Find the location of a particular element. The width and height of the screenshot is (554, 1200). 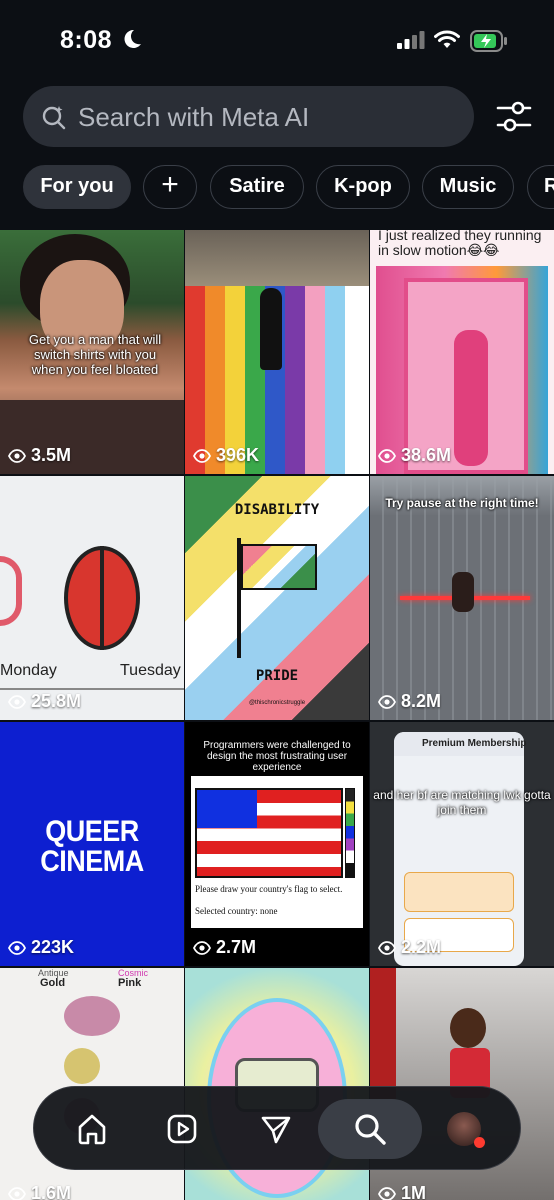

tile-views: 1.6M is located at coordinates (39, 1191).